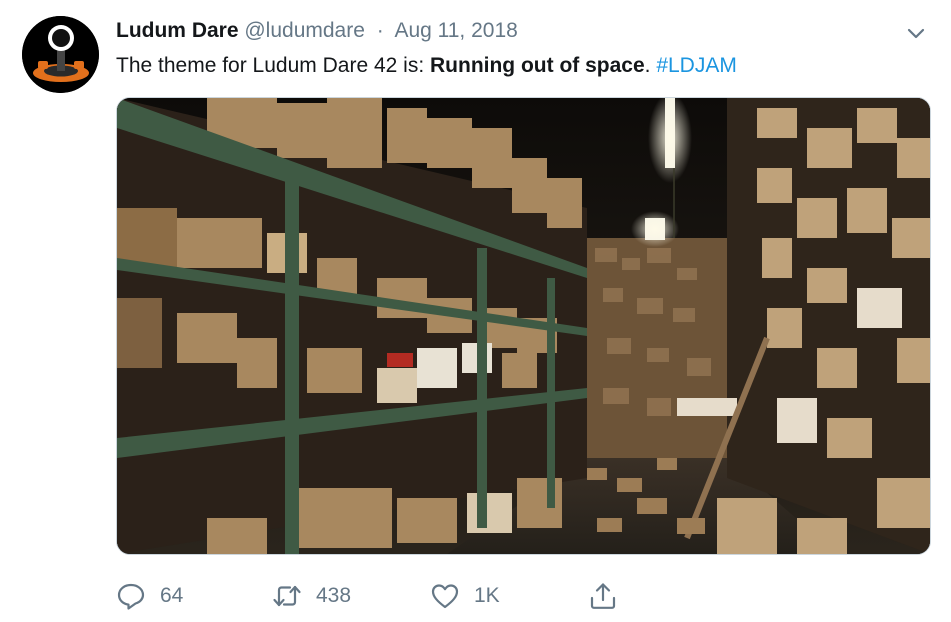  What do you see at coordinates (916, 33) in the screenshot?
I see `chevron-down-icon` at bounding box center [916, 33].